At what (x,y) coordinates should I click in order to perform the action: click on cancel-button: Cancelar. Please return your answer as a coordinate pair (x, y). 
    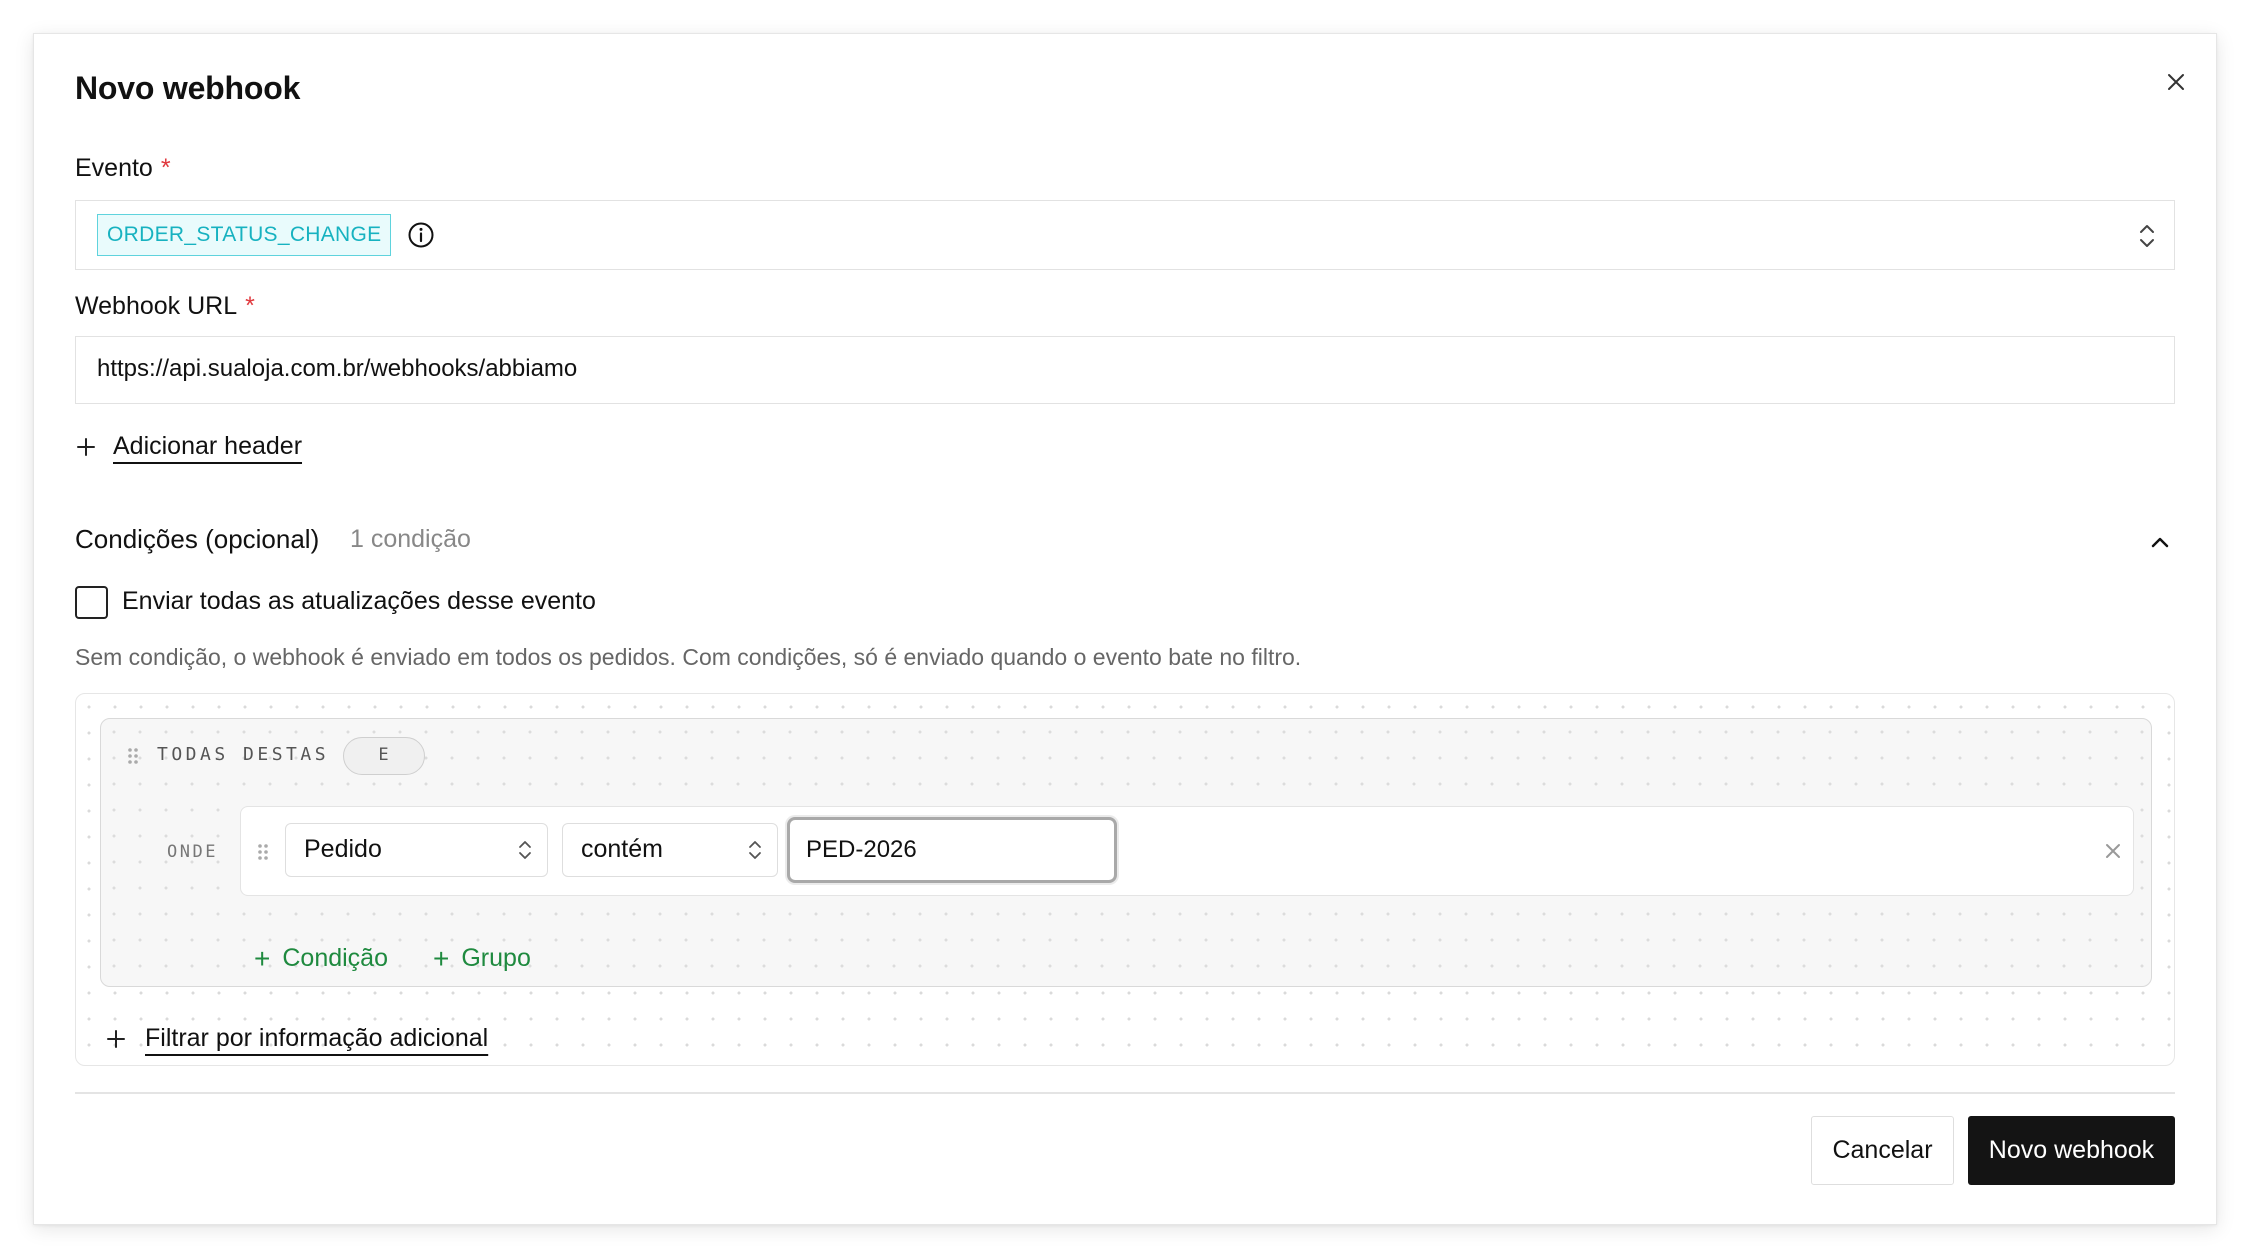
    Looking at the image, I should click on (1882, 1150).